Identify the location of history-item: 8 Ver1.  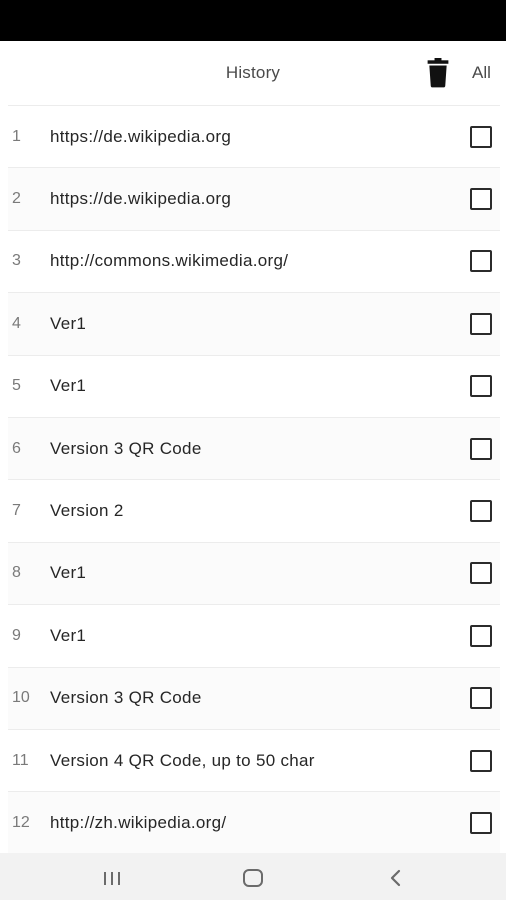
(254, 573).